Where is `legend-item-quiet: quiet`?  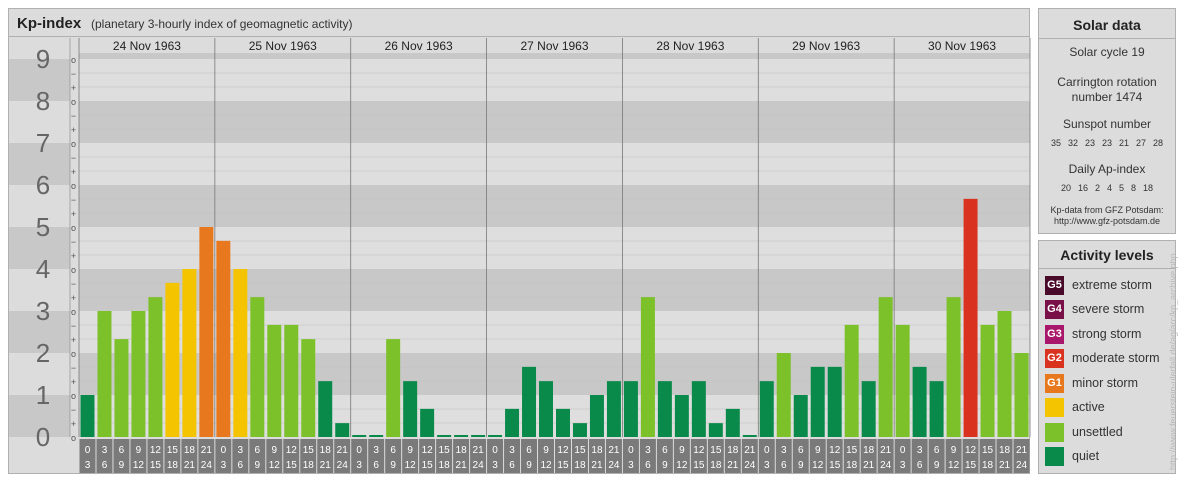 legend-item-quiet: quiet is located at coordinates (1072, 456).